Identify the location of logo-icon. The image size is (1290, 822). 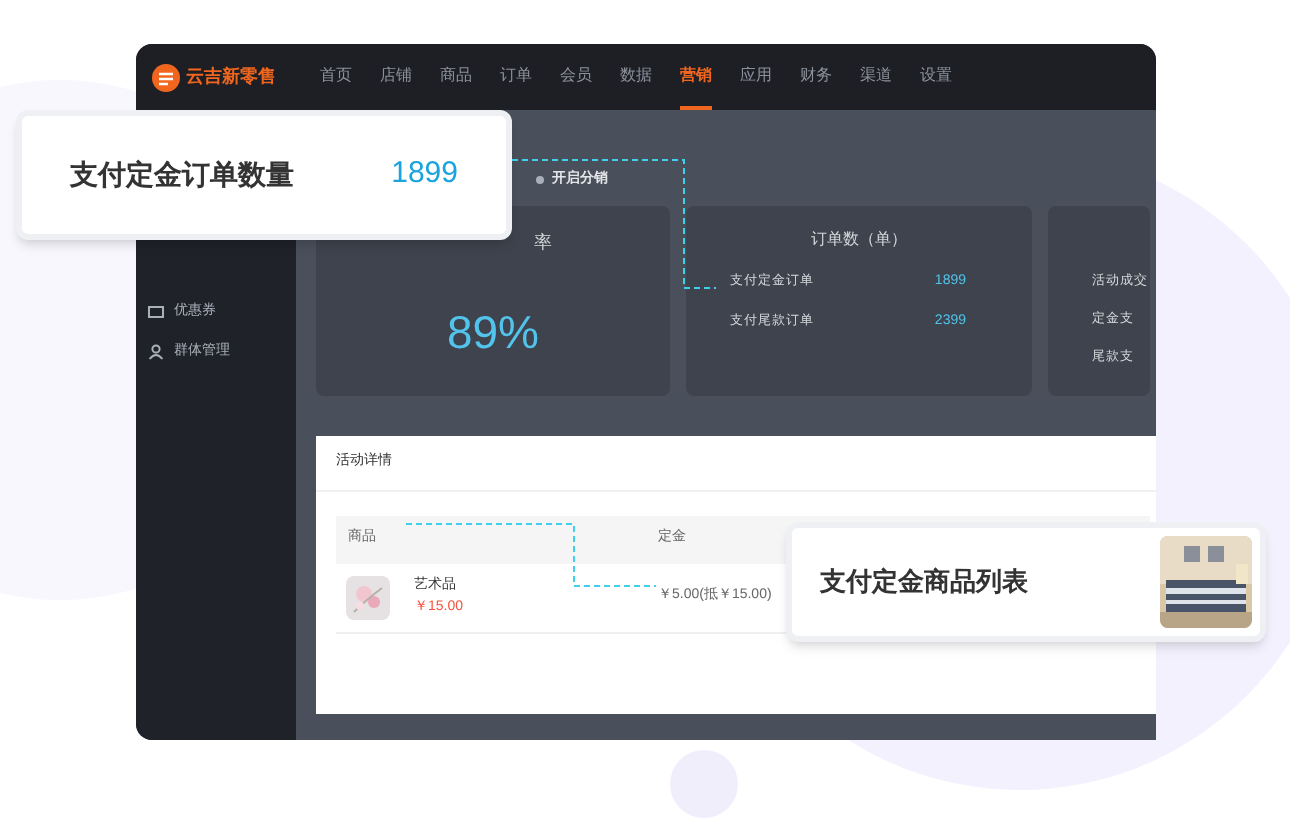
(166, 77).